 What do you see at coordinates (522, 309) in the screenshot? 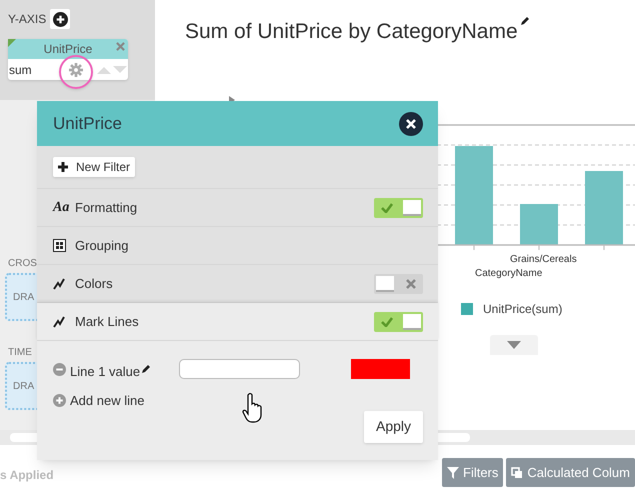
I see `legend-label: UnitPrice(sum)` at bounding box center [522, 309].